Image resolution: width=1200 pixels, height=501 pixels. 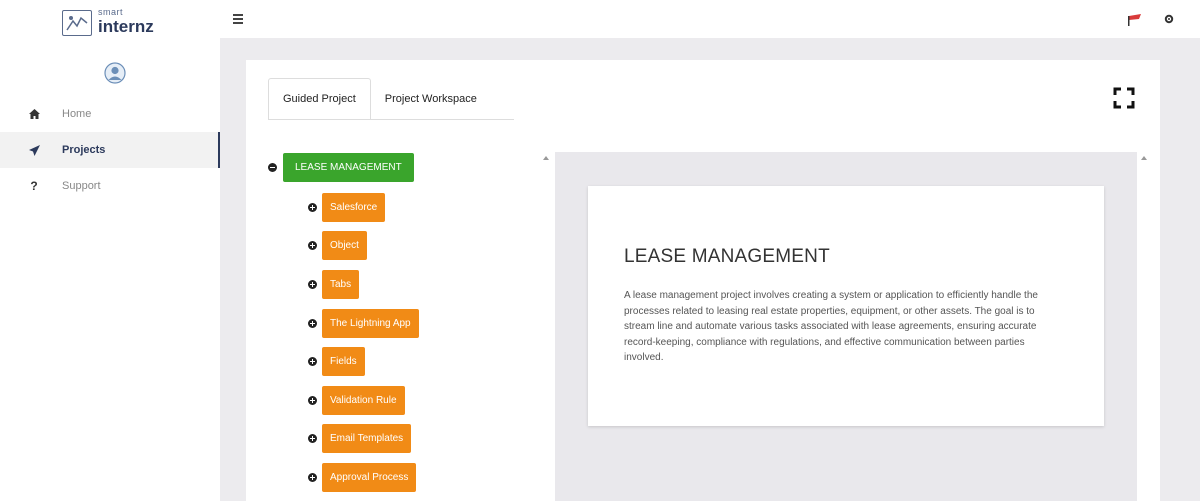 I want to click on tree-root: LEASE MANAGEMENT, so click(x=341, y=167).